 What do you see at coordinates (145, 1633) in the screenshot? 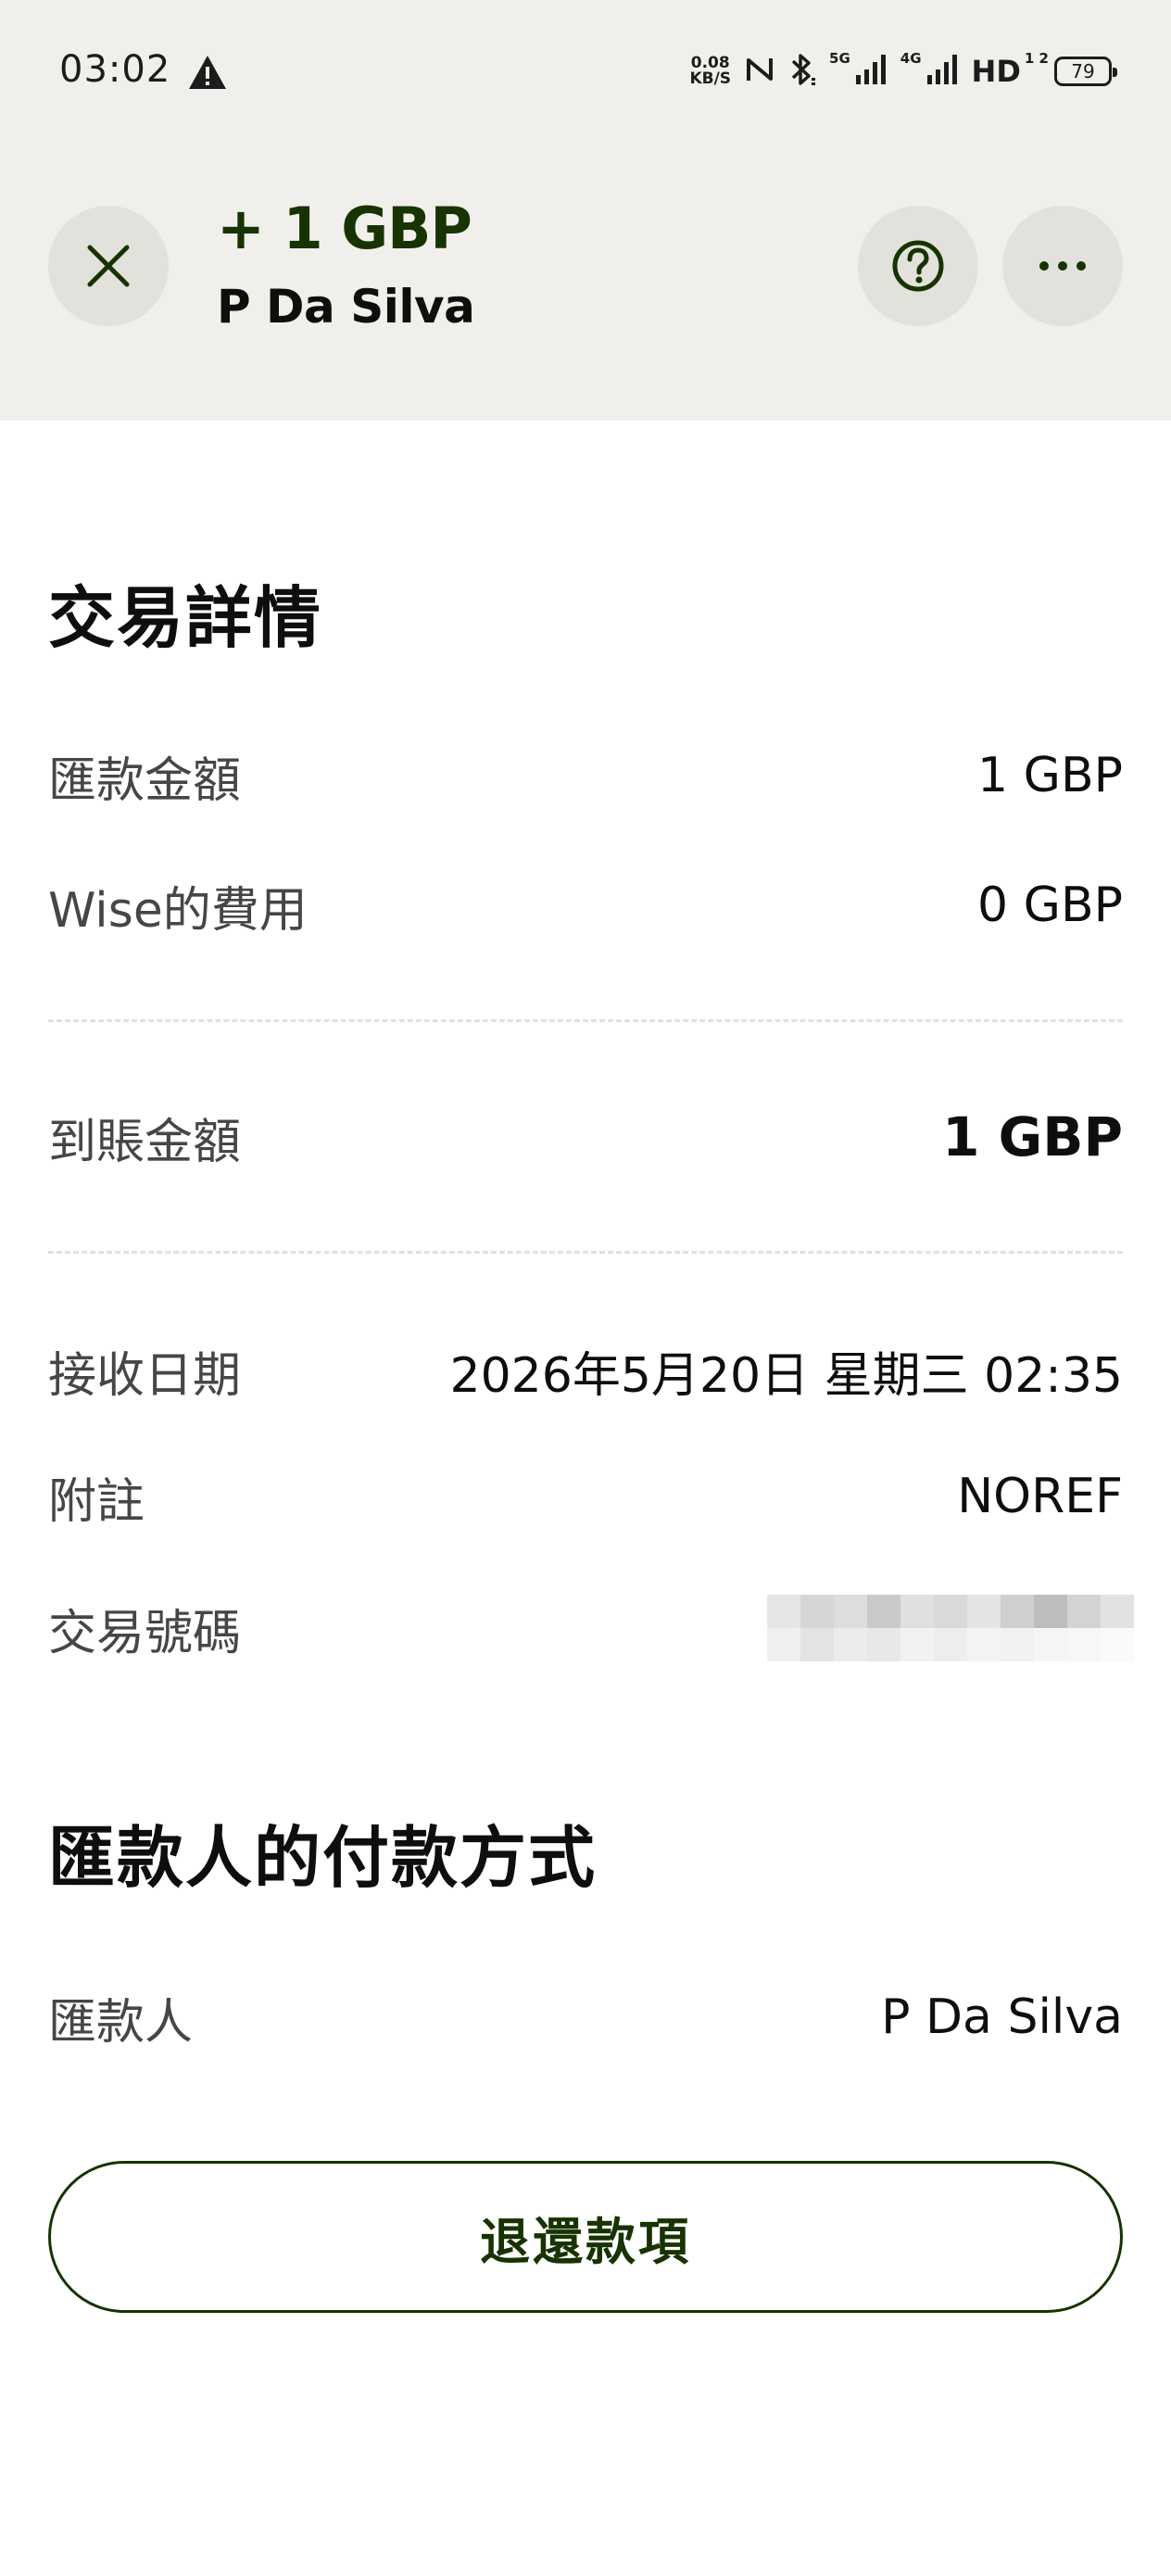
I see `detail-label: 交易號碼` at bounding box center [145, 1633].